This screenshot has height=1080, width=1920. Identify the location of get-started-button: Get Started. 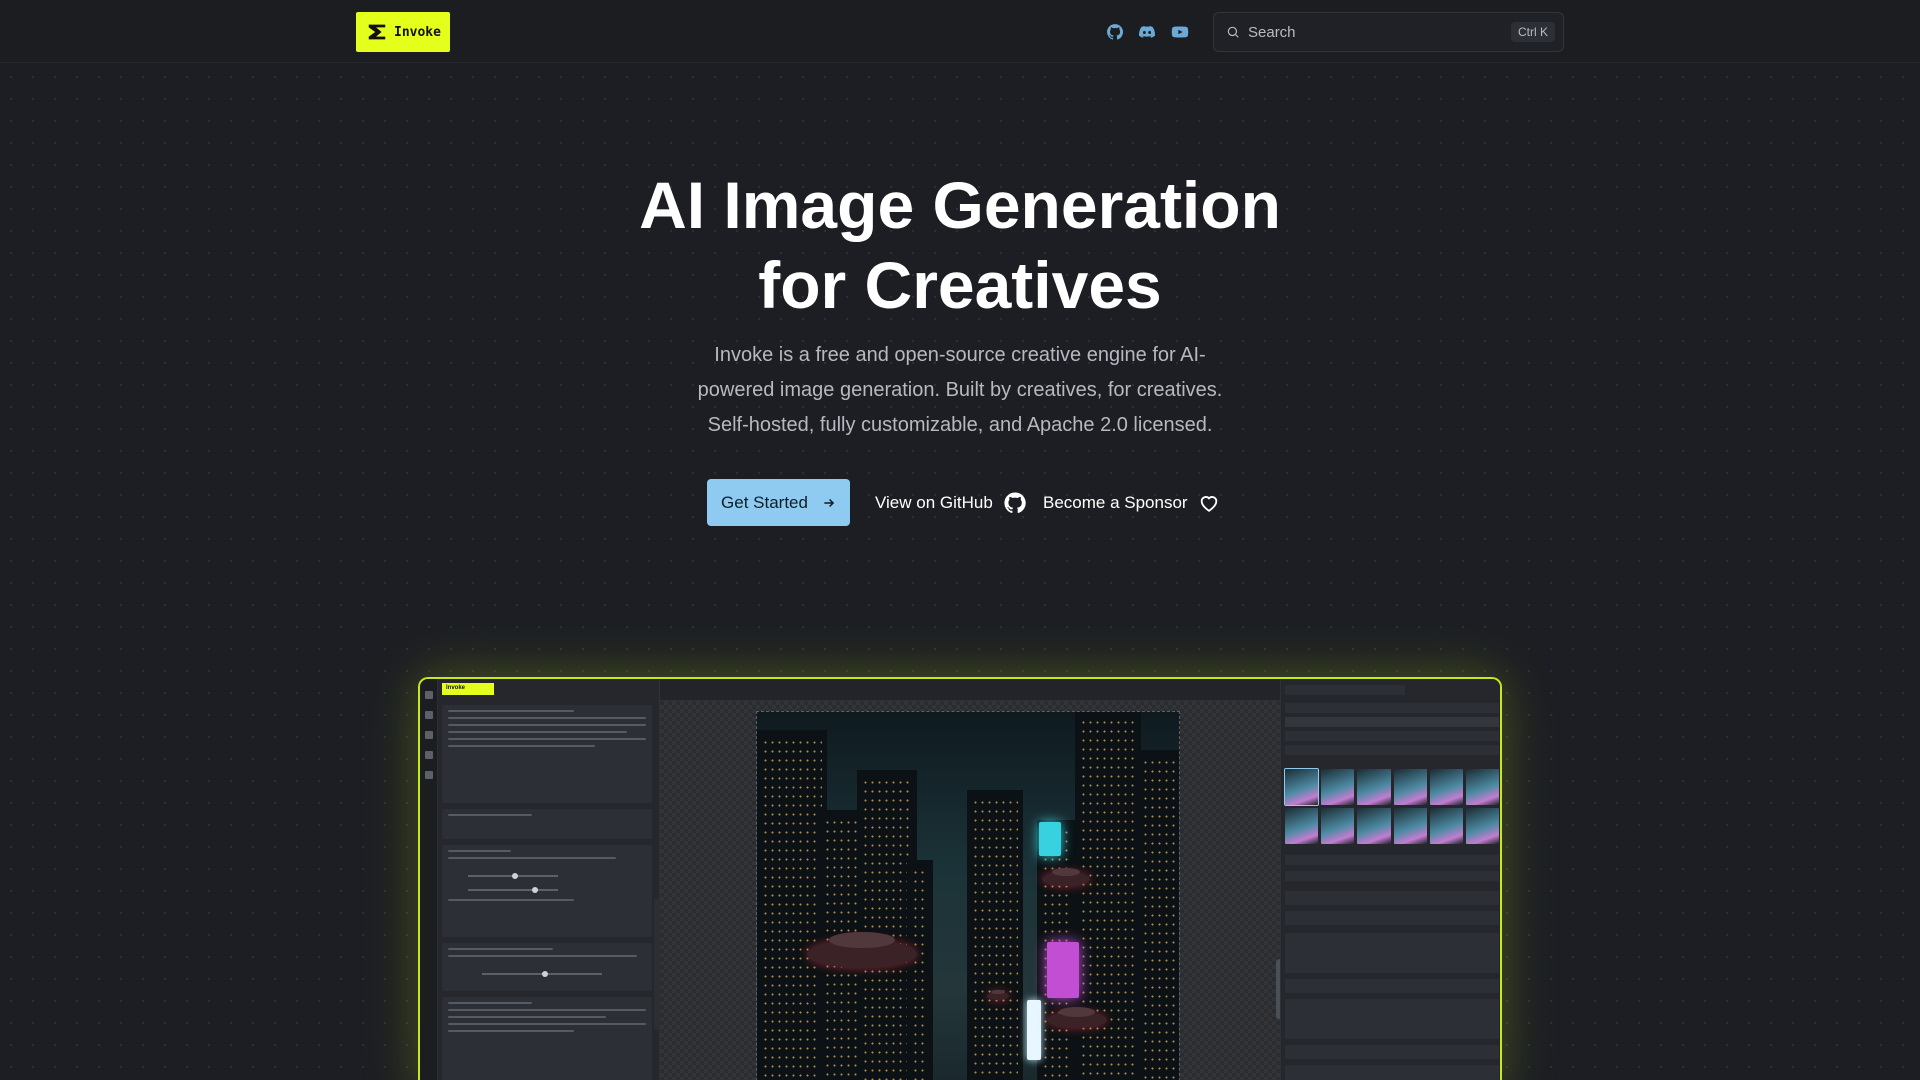
(778, 502).